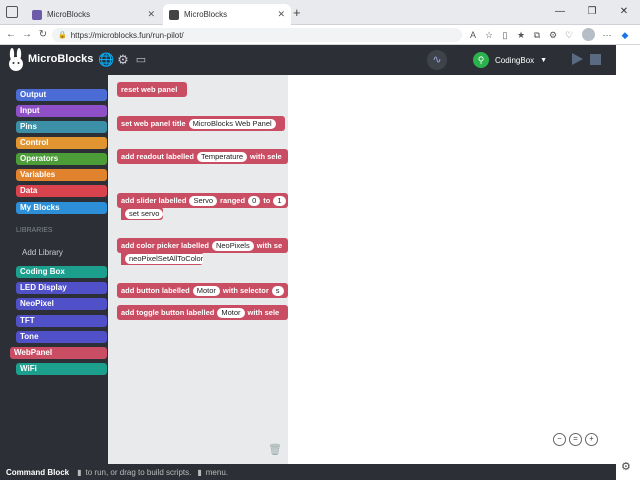 The image size is (640, 480). What do you see at coordinates (575, 439) in the screenshot?
I see `zoom-reset-icon: =` at bounding box center [575, 439].